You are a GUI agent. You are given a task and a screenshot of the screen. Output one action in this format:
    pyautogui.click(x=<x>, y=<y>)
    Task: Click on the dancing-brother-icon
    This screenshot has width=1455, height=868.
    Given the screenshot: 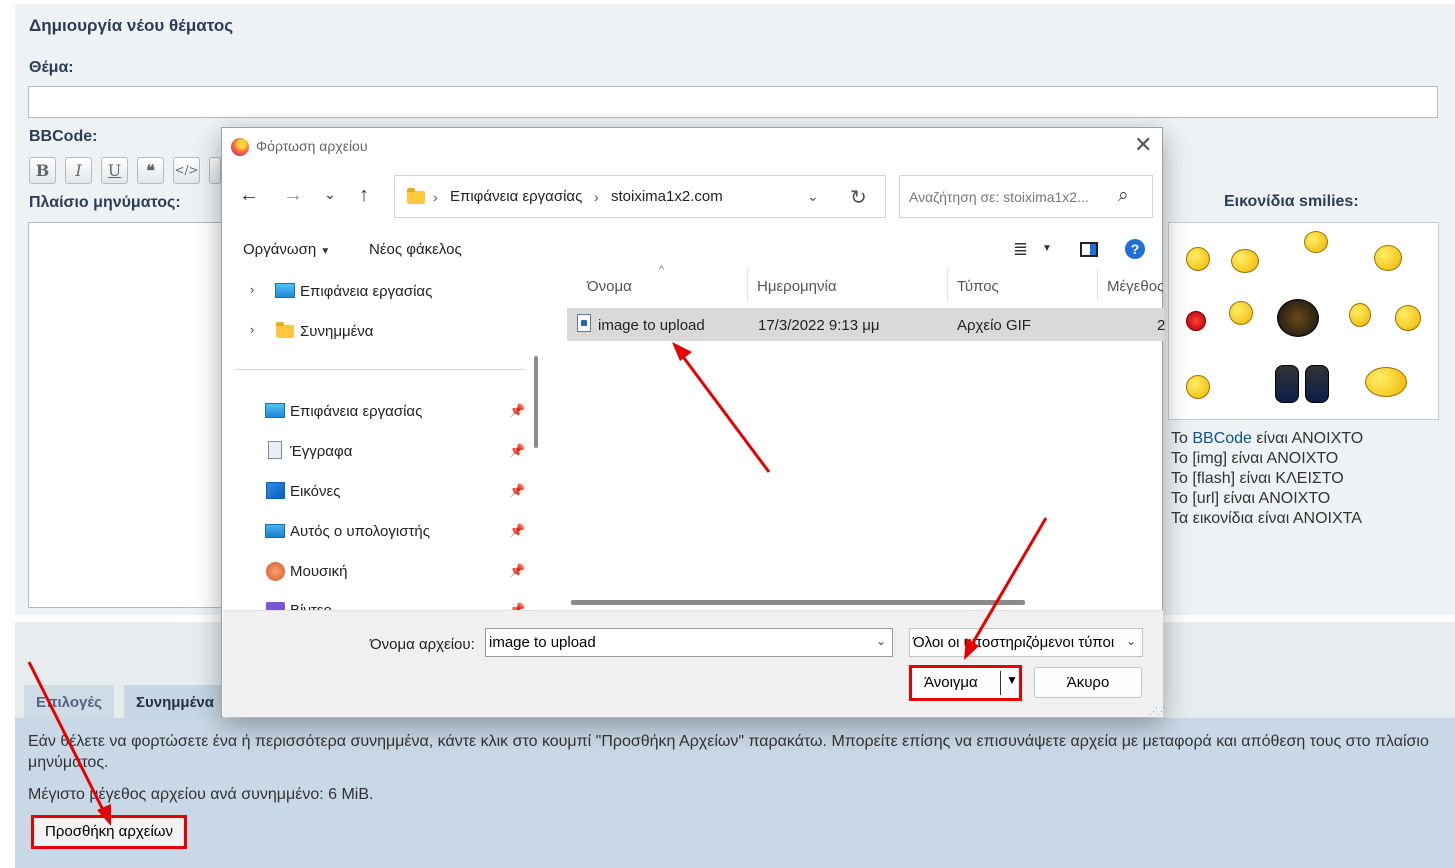 What is the action you would take?
    pyautogui.click(x=1317, y=384)
    